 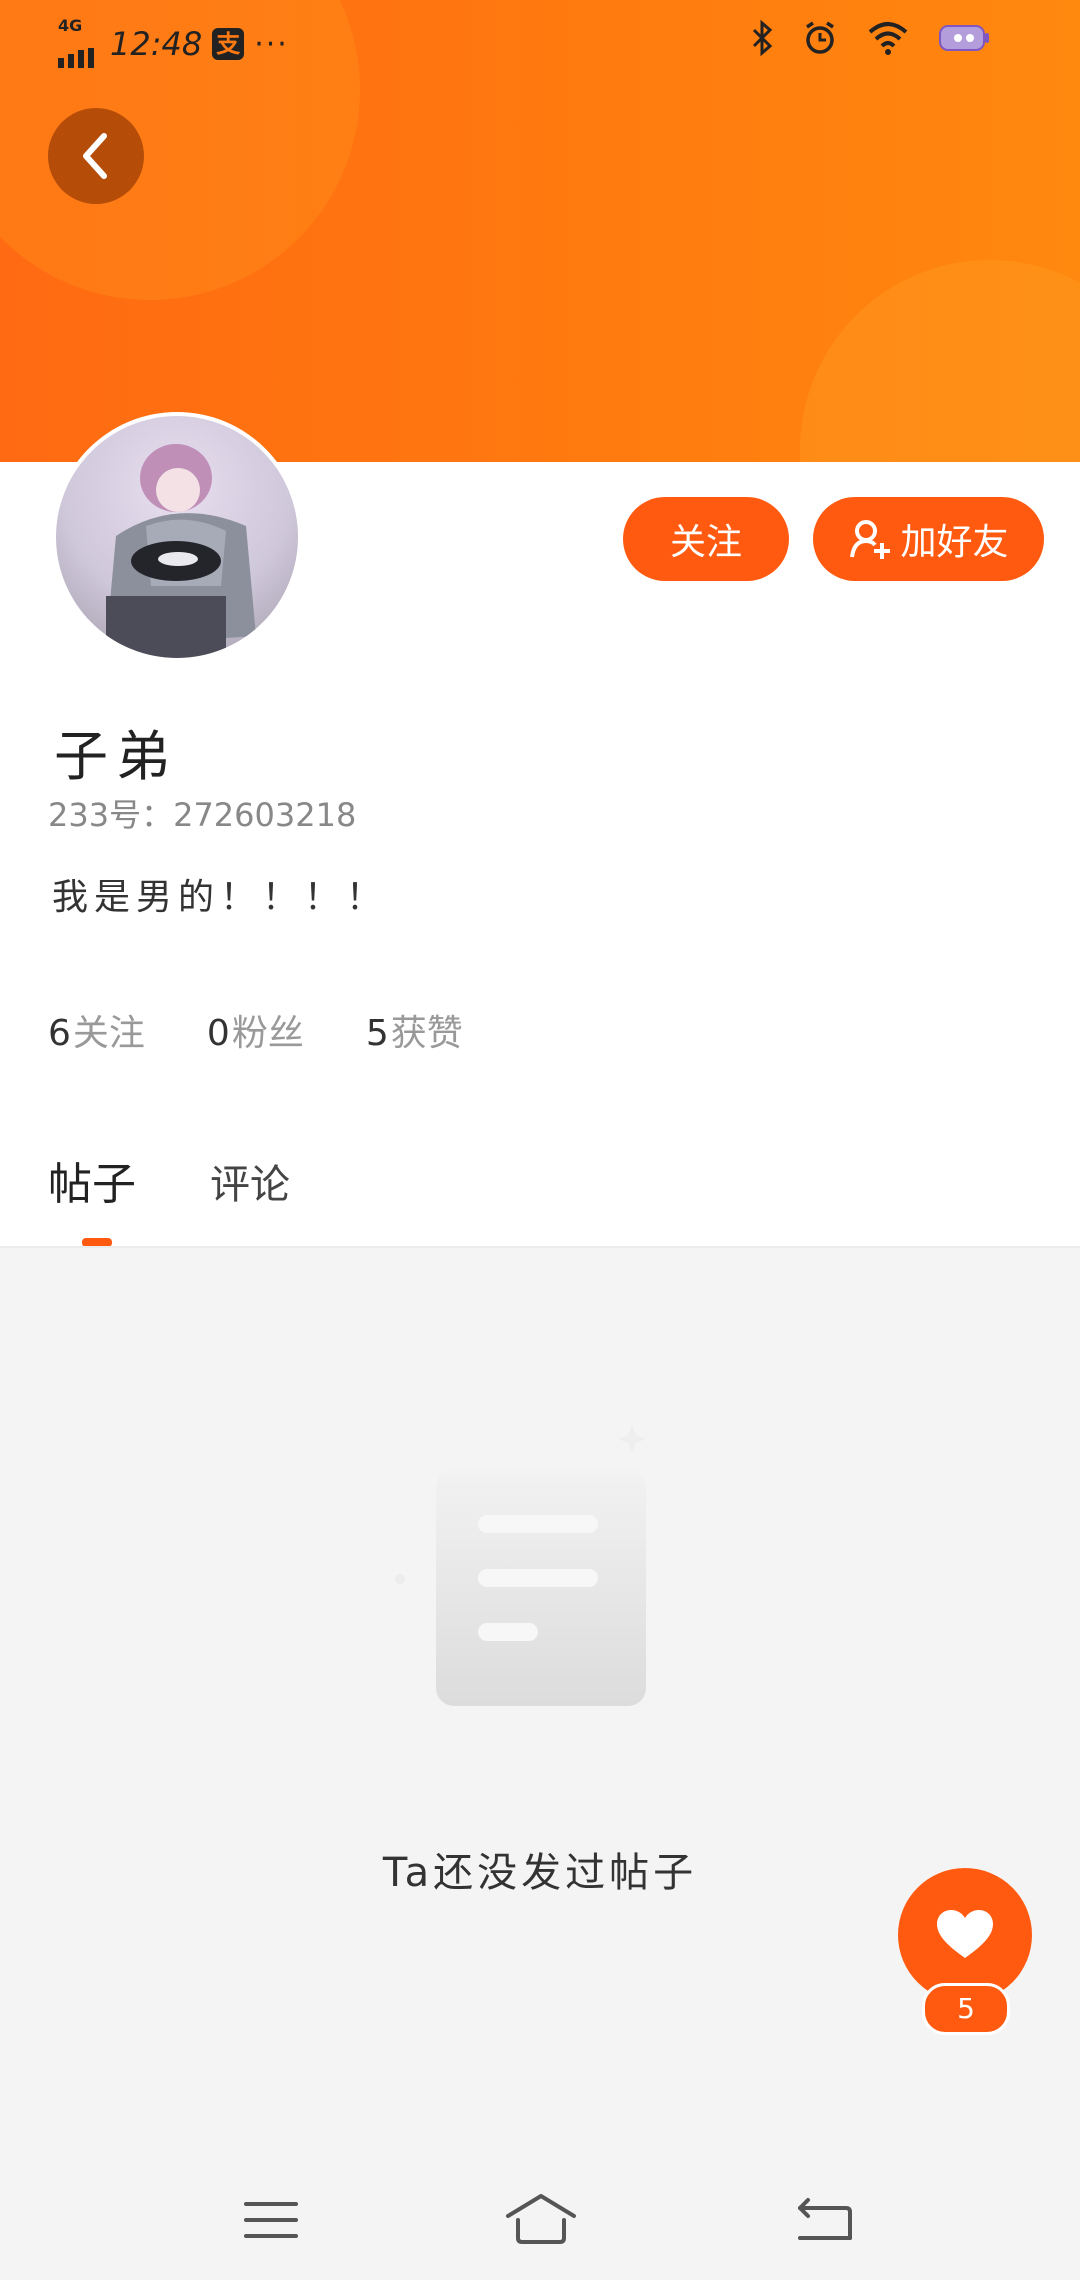 What do you see at coordinates (954, 542) in the screenshot?
I see `add-friend-button-label: 加好友` at bounding box center [954, 542].